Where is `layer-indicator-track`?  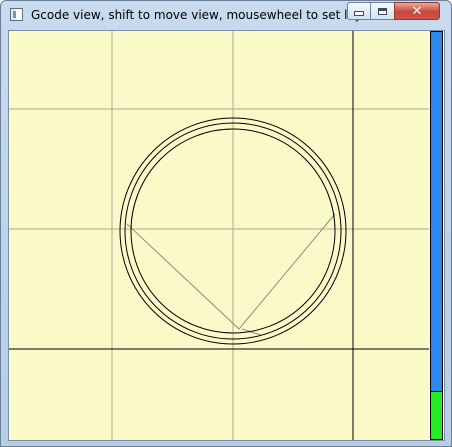
layer-indicator-track is located at coordinates (436, 235).